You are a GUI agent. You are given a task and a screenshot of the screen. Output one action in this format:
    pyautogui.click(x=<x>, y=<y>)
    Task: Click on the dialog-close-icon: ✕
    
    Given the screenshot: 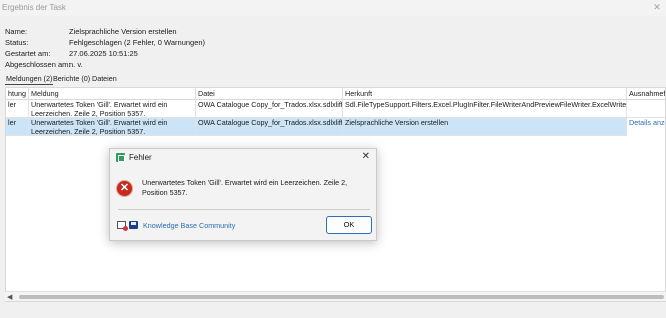 What is the action you would take?
    pyautogui.click(x=366, y=157)
    